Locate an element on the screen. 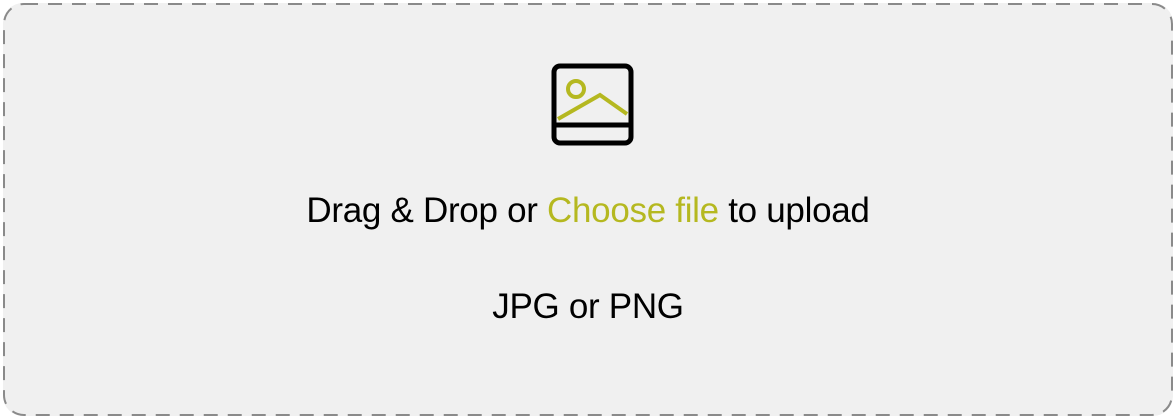 This screenshot has width=1176, height=419. upload-prompt: Drag & Drop or Choose file to upload is located at coordinates (588, 211).